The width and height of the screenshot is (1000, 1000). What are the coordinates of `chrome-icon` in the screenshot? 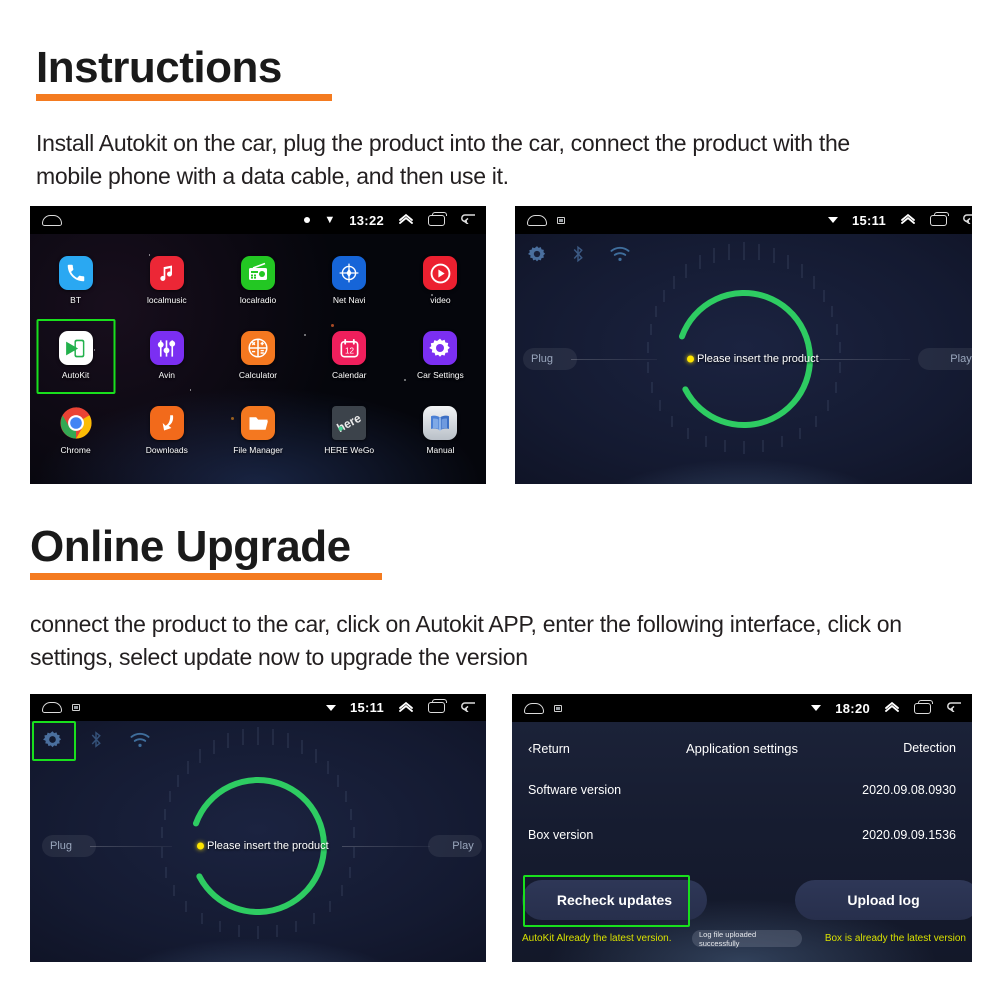 It's located at (76, 423).